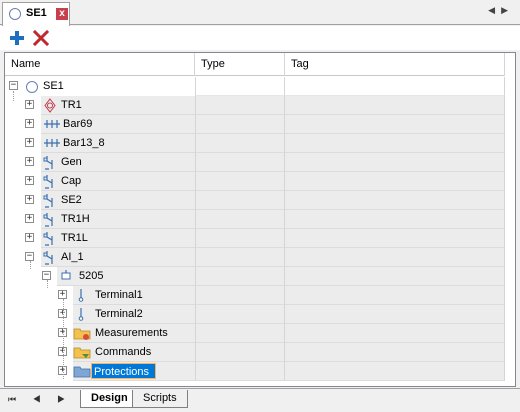 Image resolution: width=520 pixels, height=412 pixels. I want to click on sheet-tab-bar: ⏮ ◀ ▶ ⏭ Design Scripts, so click(260, 400).